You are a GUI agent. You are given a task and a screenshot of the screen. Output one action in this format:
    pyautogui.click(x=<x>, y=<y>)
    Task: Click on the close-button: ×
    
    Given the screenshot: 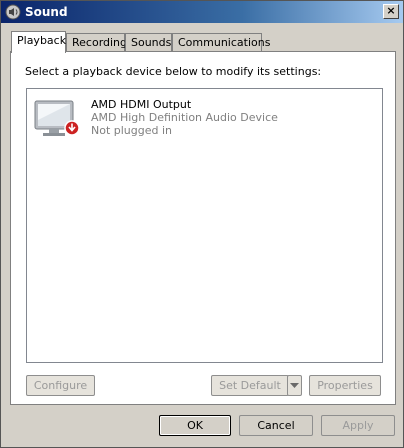 What is the action you would take?
    pyautogui.click(x=391, y=11)
    